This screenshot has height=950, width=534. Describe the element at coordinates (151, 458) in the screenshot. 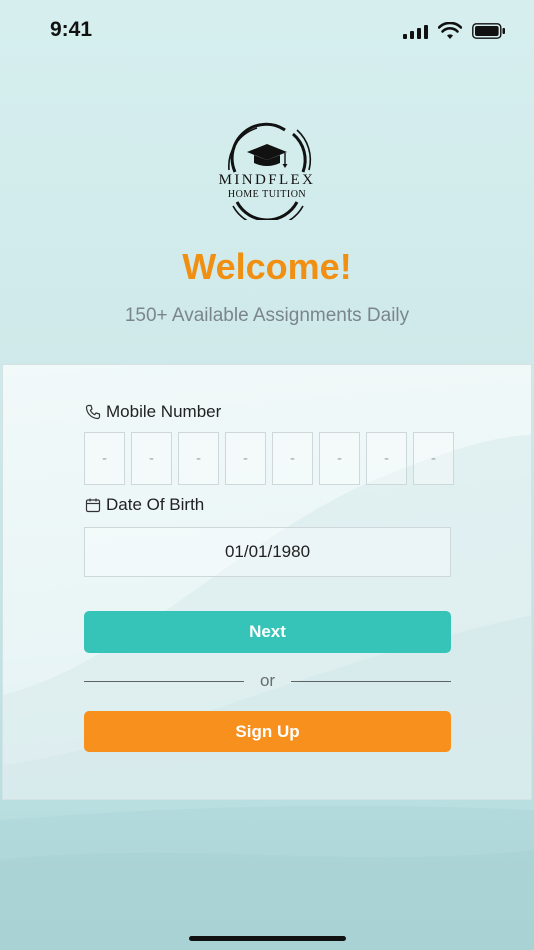

I see `mobile-digit-2: -` at that location.